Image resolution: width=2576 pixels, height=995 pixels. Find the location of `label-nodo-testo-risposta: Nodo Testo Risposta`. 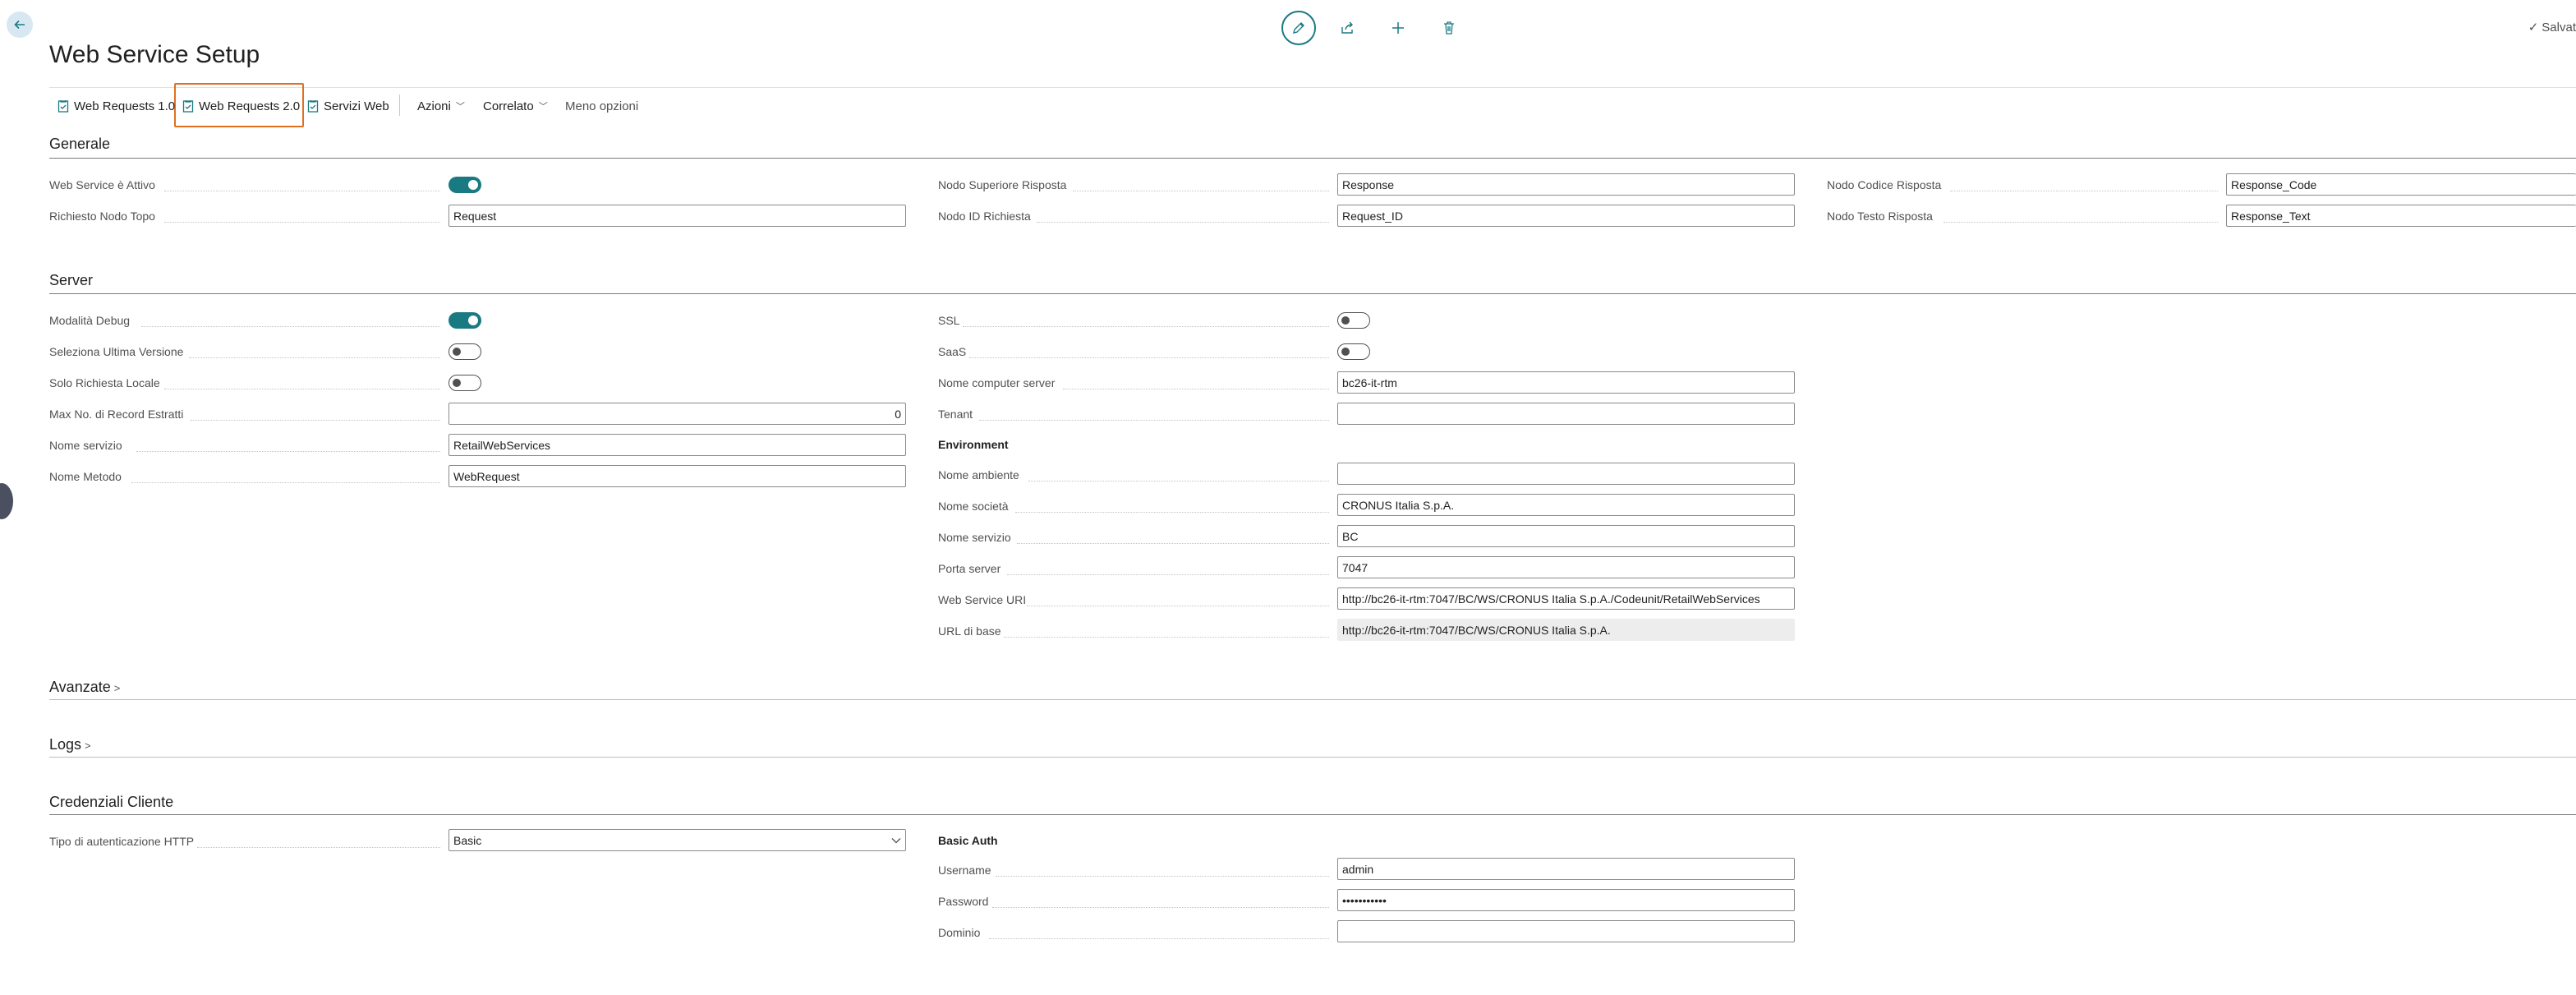

label-nodo-testo-risposta: Nodo Testo Risposta is located at coordinates (1880, 216).